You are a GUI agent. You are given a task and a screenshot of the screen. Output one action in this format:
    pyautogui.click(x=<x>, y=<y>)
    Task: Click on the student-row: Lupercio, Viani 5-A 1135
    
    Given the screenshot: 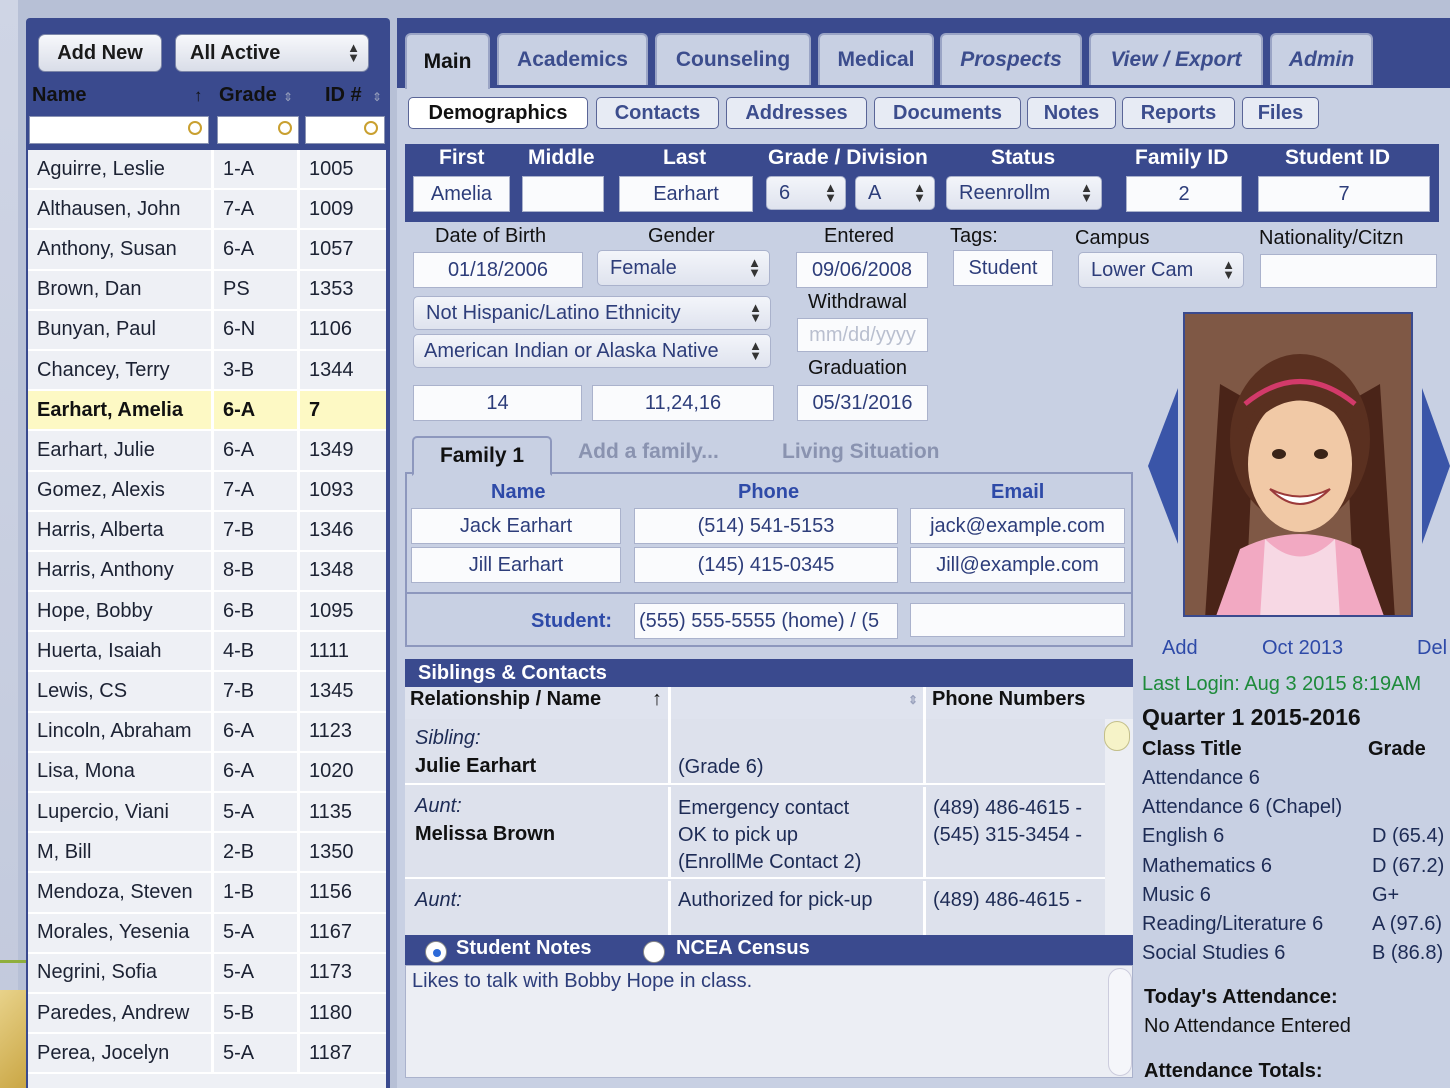 What is the action you would take?
    pyautogui.click(x=207, y=813)
    